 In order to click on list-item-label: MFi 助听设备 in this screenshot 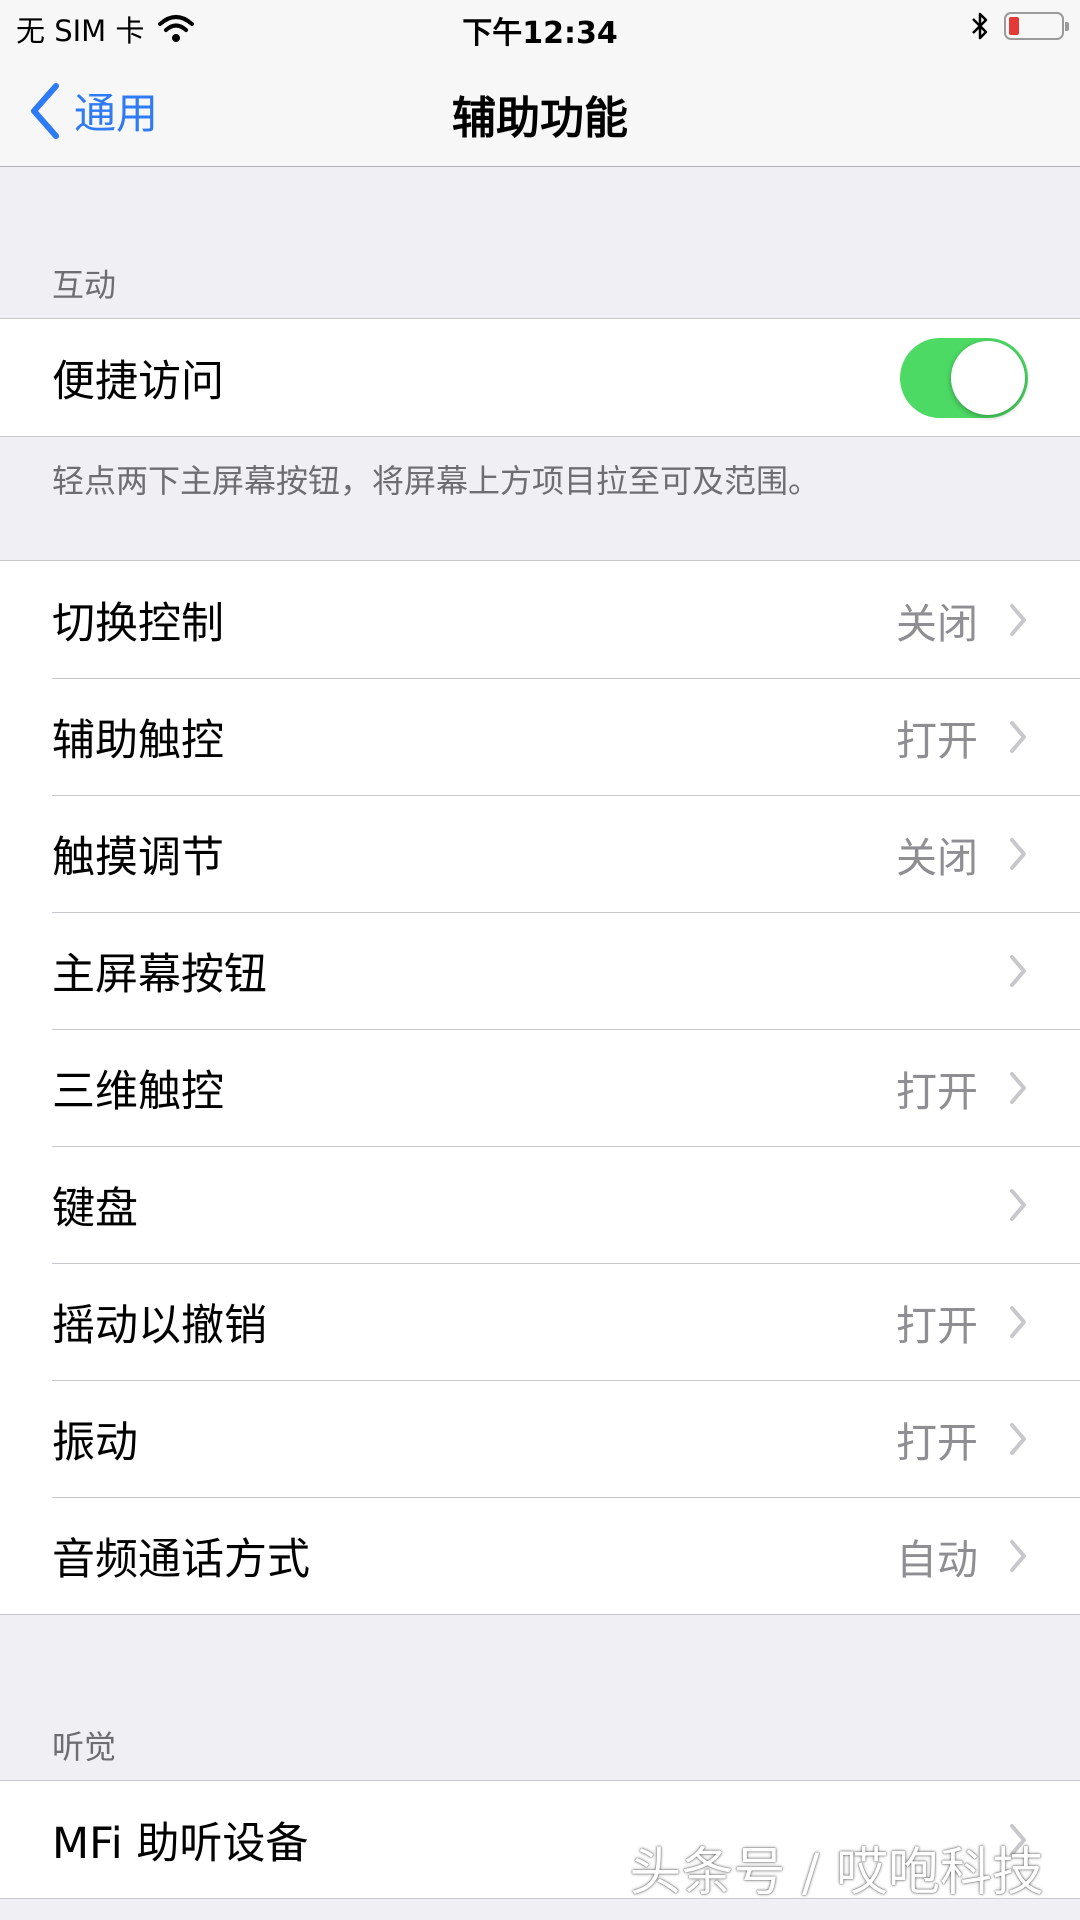, I will do `click(180, 1843)`.